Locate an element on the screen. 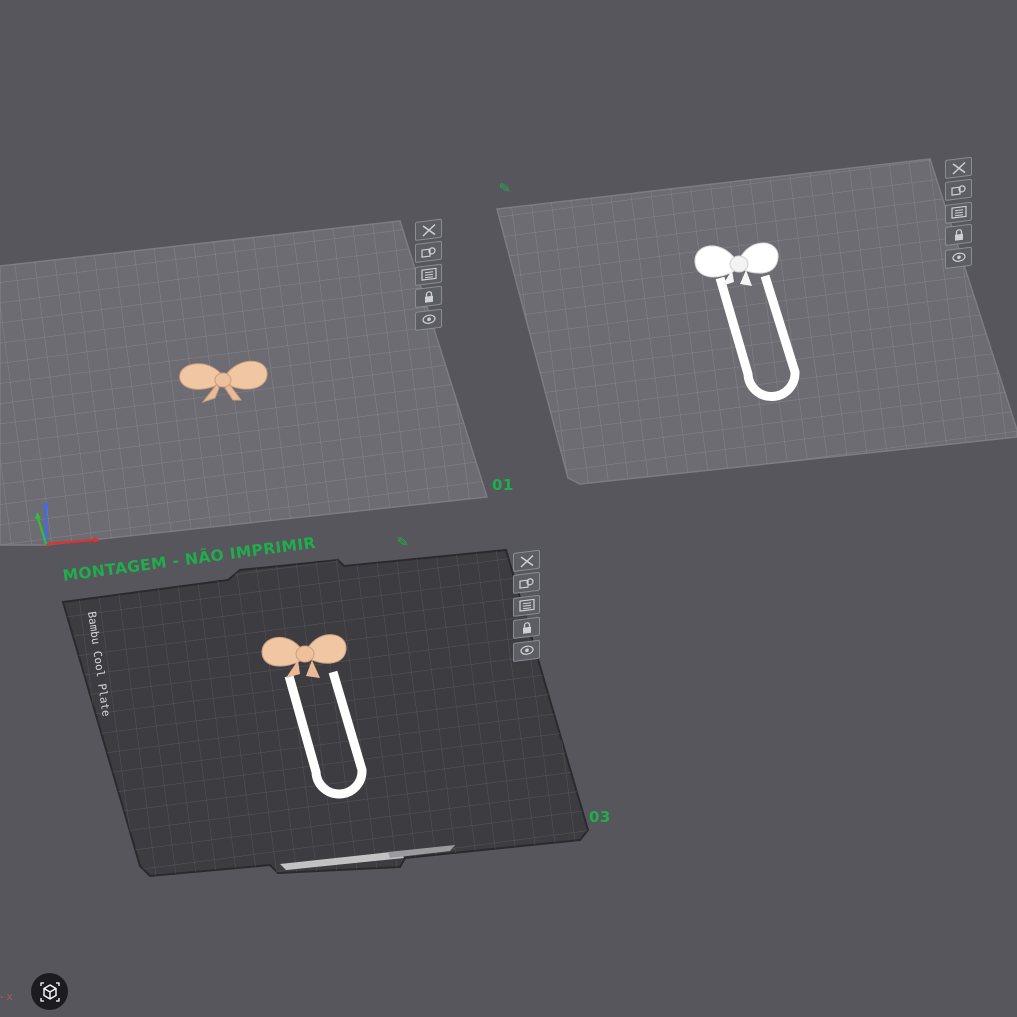  plate-number-03: 03 is located at coordinates (600, 817).